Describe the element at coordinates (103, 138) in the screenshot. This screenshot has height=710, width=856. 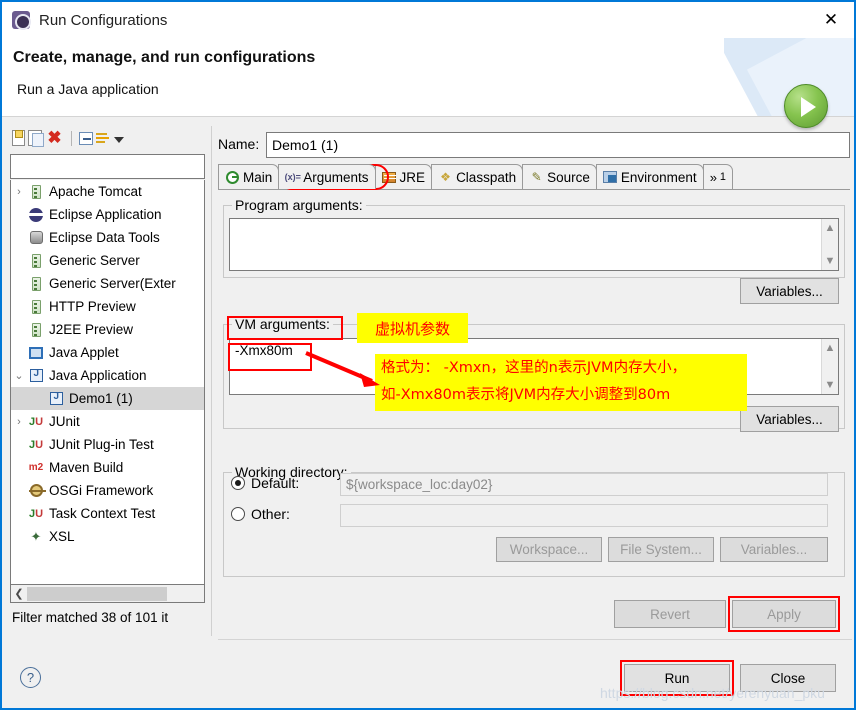
I see `filter-icon` at that location.